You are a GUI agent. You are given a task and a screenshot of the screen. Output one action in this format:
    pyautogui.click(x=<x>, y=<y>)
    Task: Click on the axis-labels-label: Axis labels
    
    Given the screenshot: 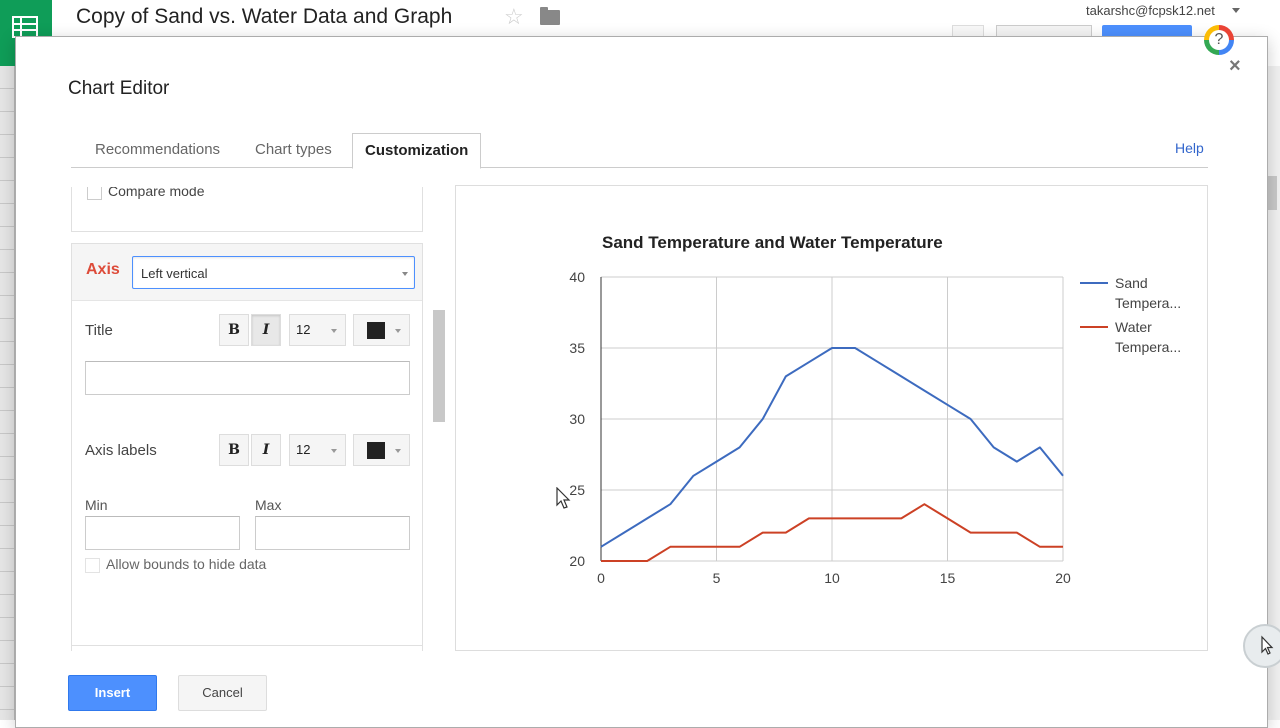 What is the action you would take?
    pyautogui.click(x=121, y=450)
    